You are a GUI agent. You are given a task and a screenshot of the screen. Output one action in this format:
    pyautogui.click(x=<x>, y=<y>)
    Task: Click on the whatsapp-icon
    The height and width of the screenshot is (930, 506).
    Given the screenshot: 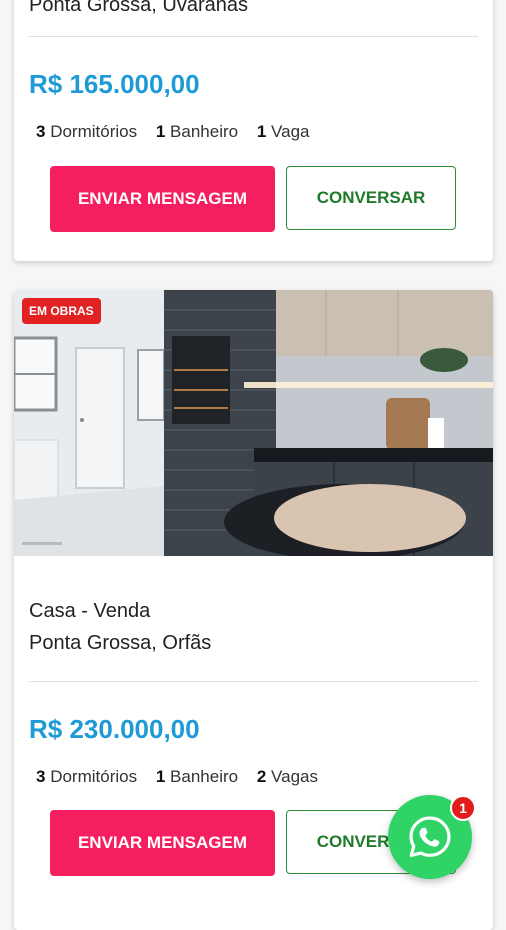 What is the action you would take?
    pyautogui.click(x=430, y=837)
    